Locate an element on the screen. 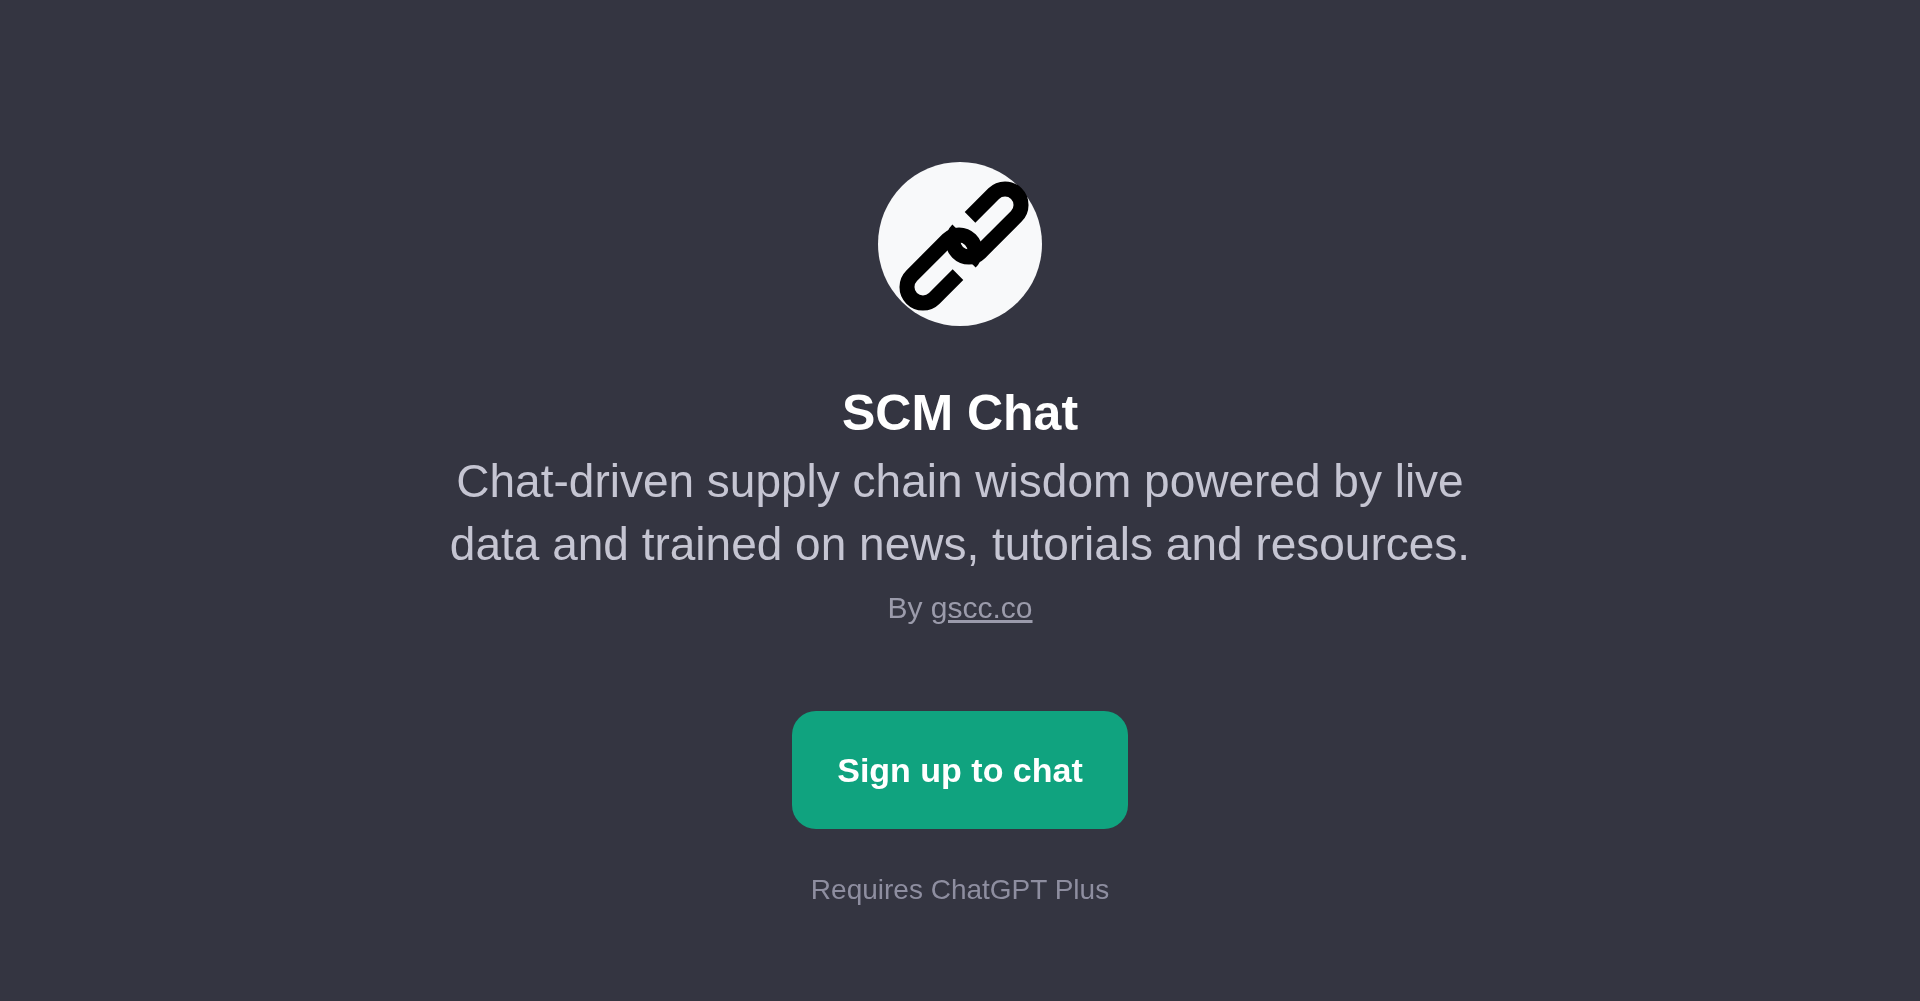 The image size is (1920, 1001). gpt-title: SCM Chat is located at coordinates (960, 413).